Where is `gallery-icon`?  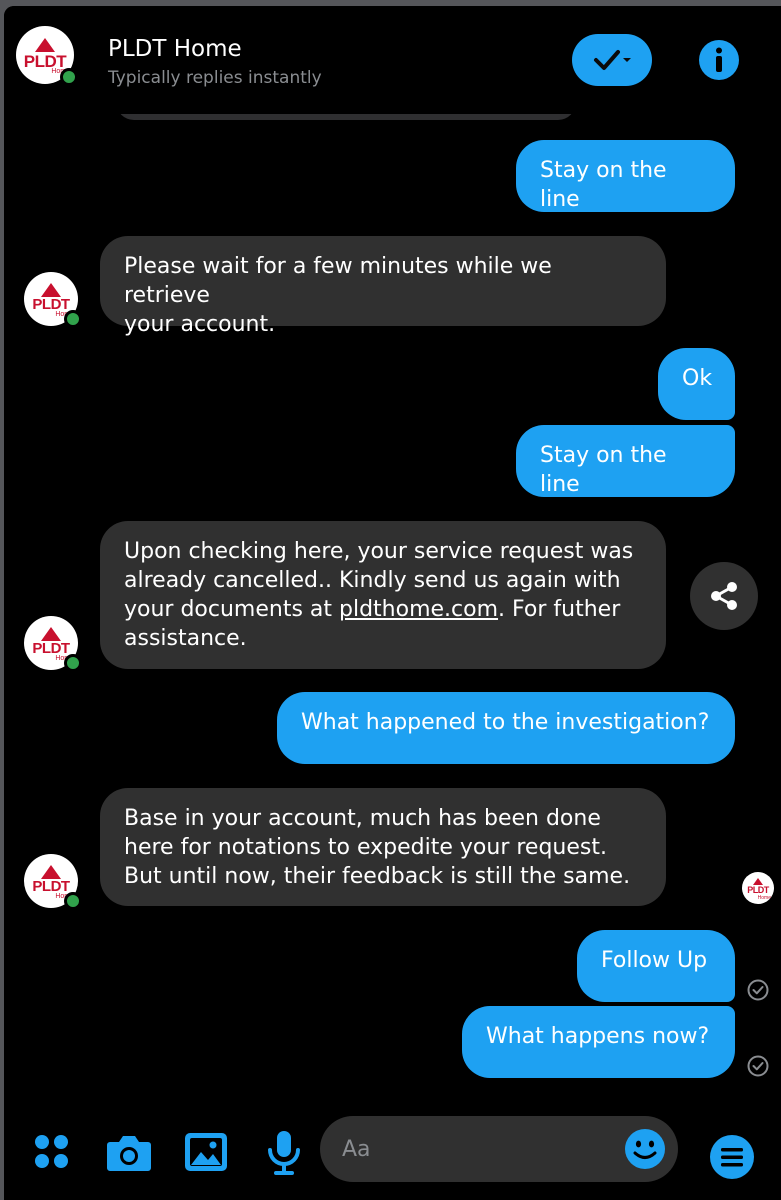
gallery-icon is located at coordinates (206, 1154).